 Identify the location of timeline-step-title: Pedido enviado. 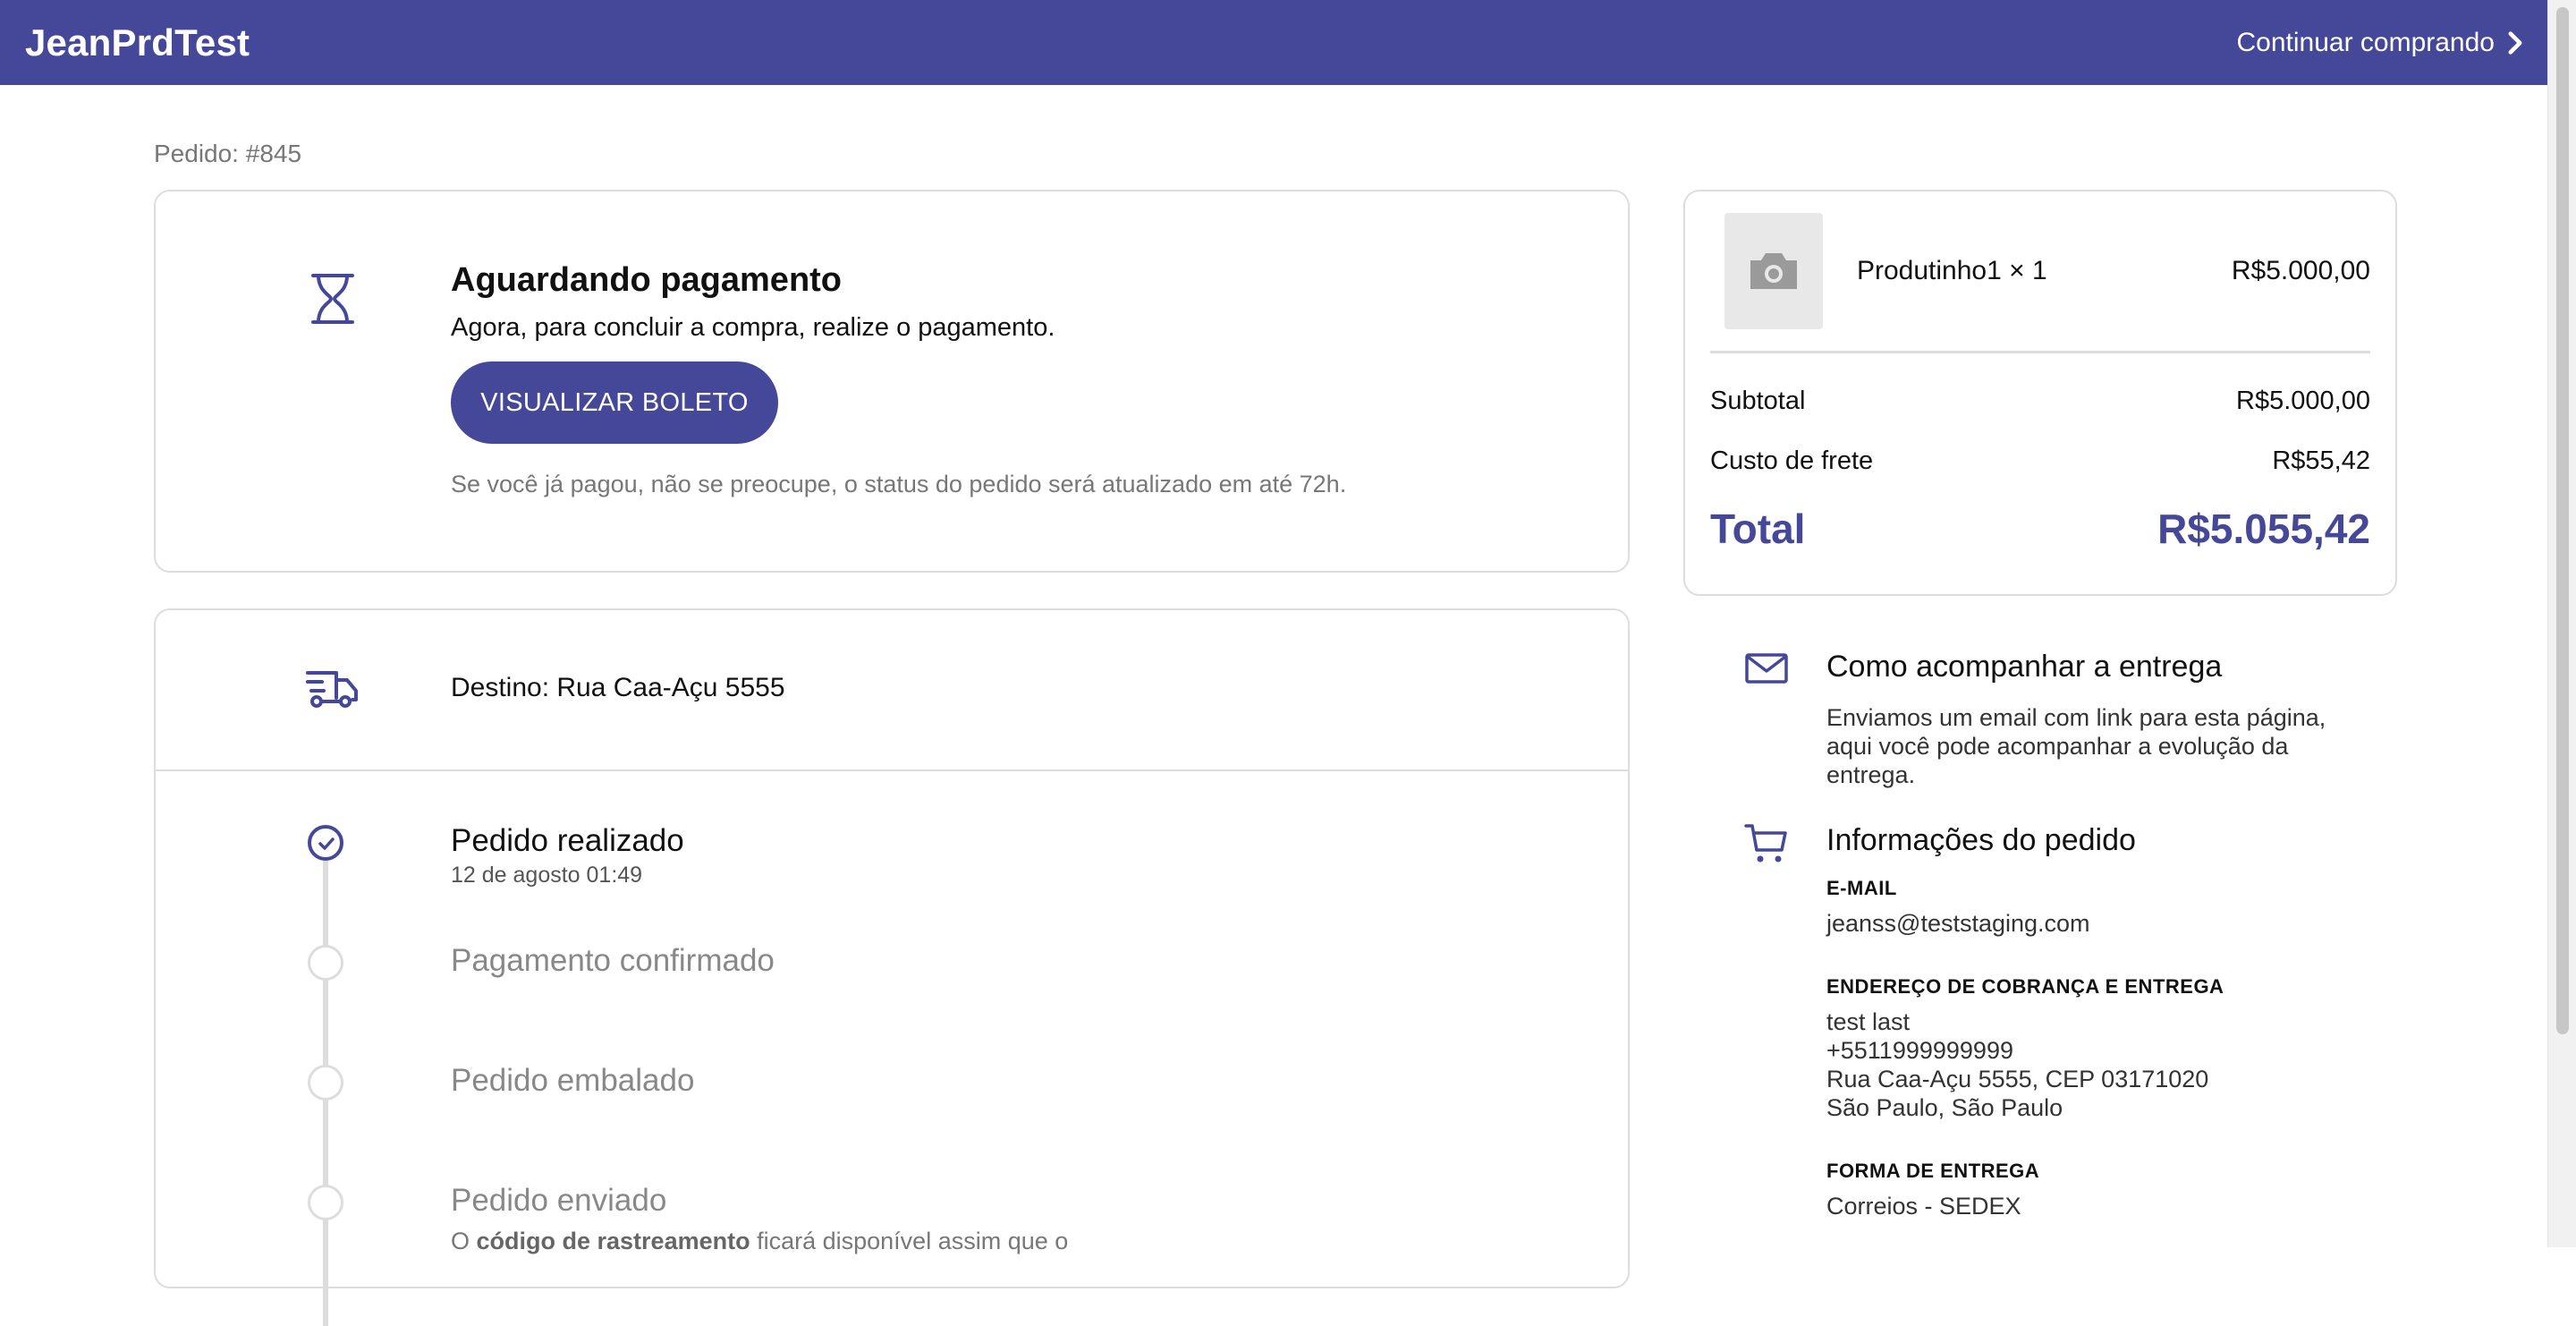
(559, 1200).